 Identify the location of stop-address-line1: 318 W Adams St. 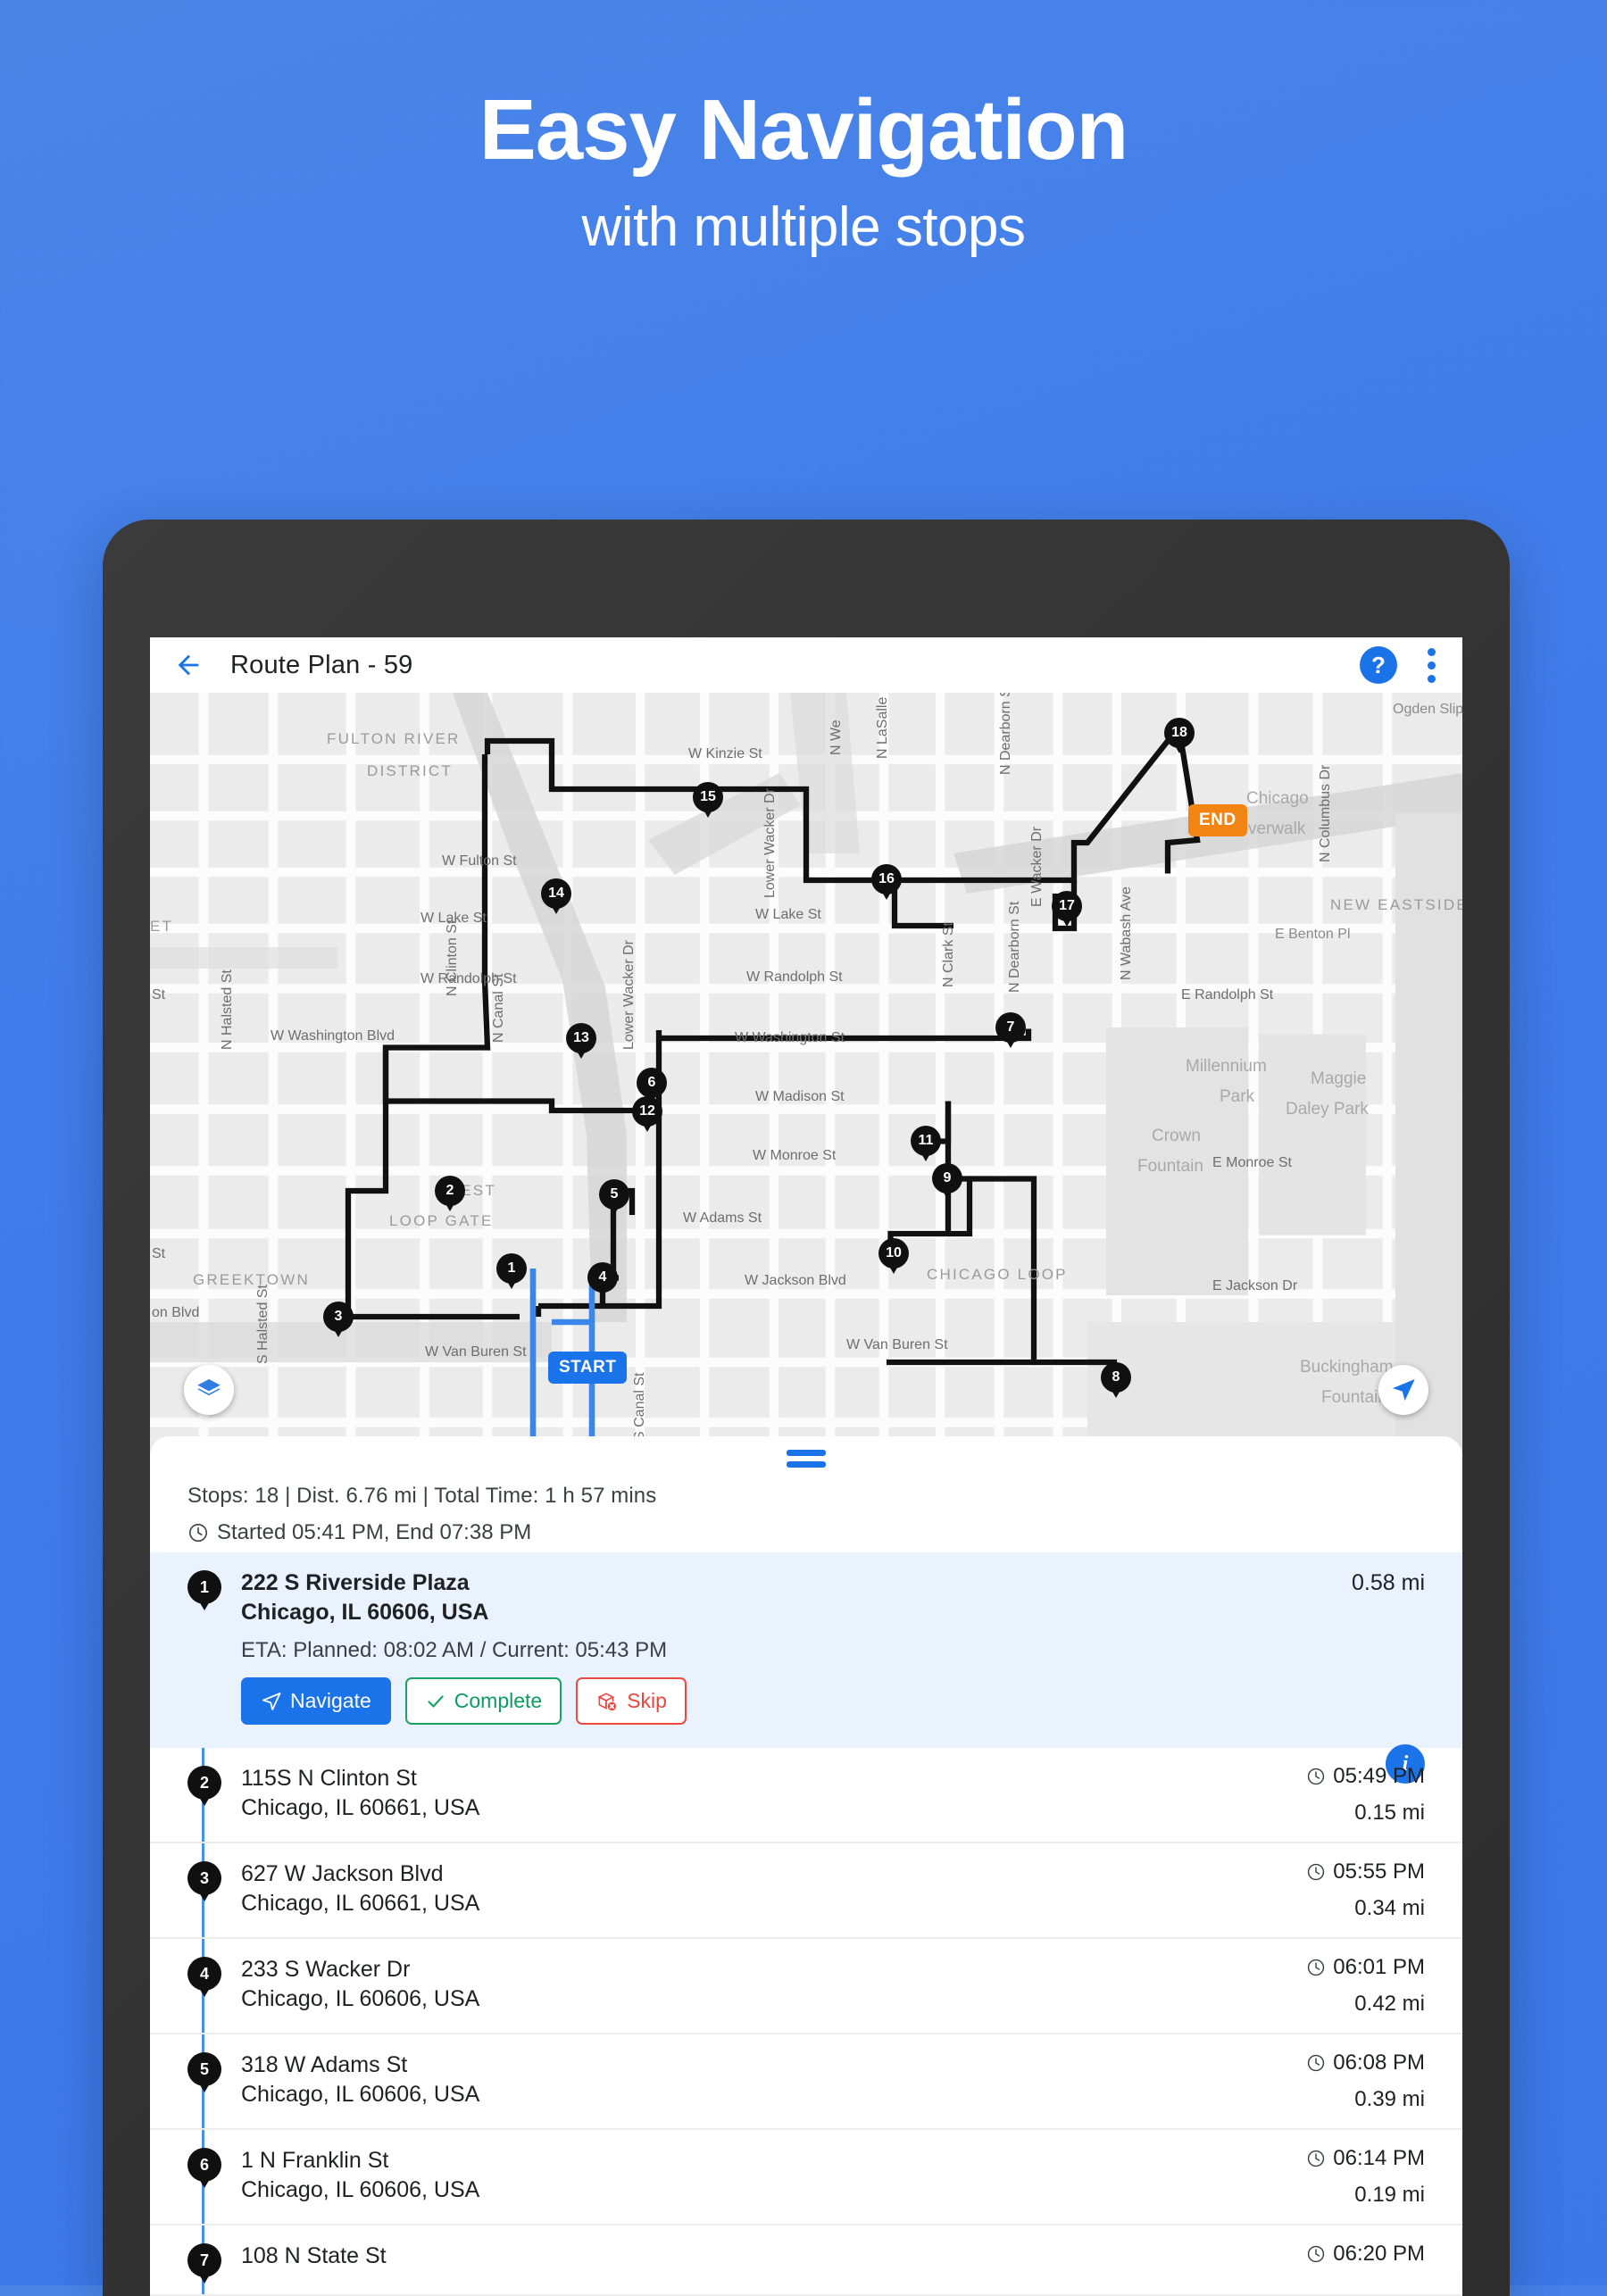
(324, 2064).